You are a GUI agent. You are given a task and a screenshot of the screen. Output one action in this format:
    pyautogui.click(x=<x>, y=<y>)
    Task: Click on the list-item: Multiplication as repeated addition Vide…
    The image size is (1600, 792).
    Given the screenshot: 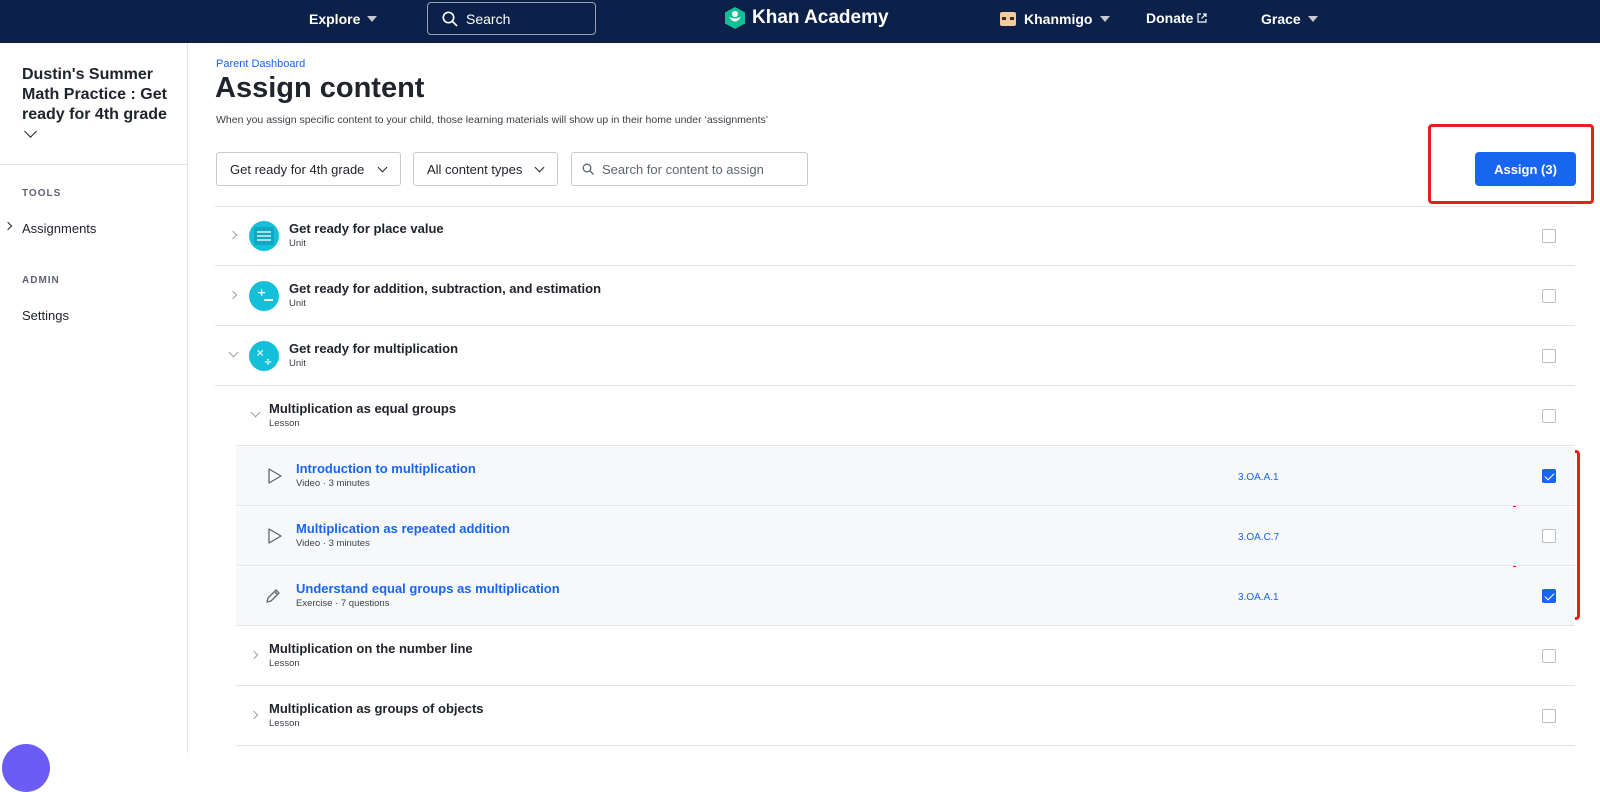 What is the action you would take?
    pyautogui.click(x=905, y=536)
    